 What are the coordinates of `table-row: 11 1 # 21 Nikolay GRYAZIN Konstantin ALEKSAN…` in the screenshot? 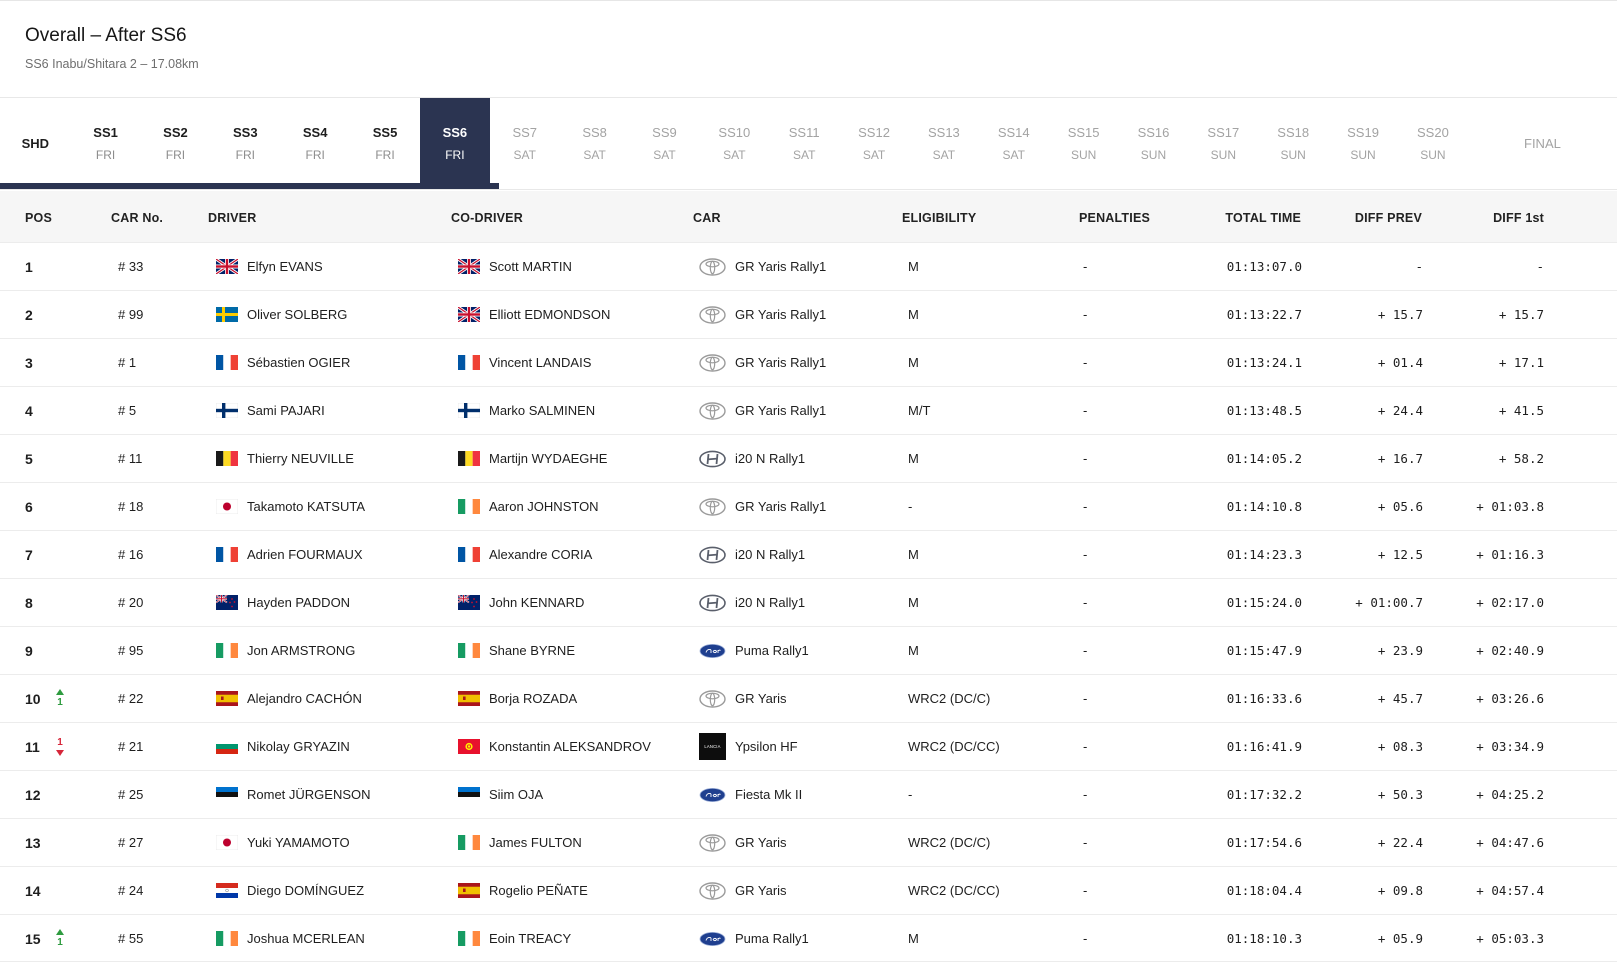 It's located at (808, 747).